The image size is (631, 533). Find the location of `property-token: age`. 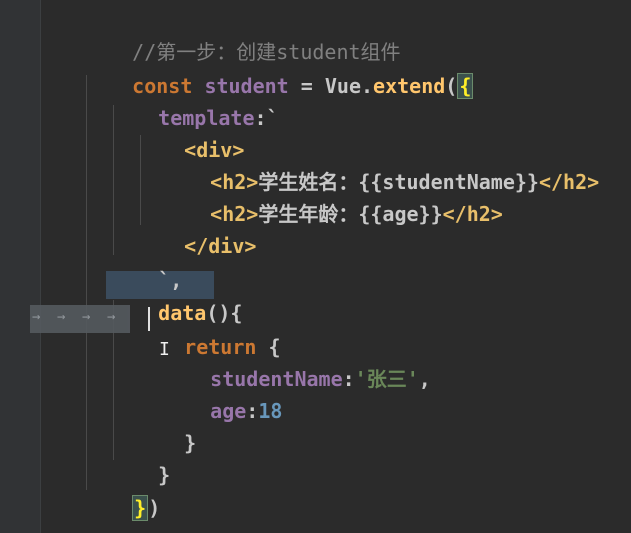

property-token: age is located at coordinates (228, 411).